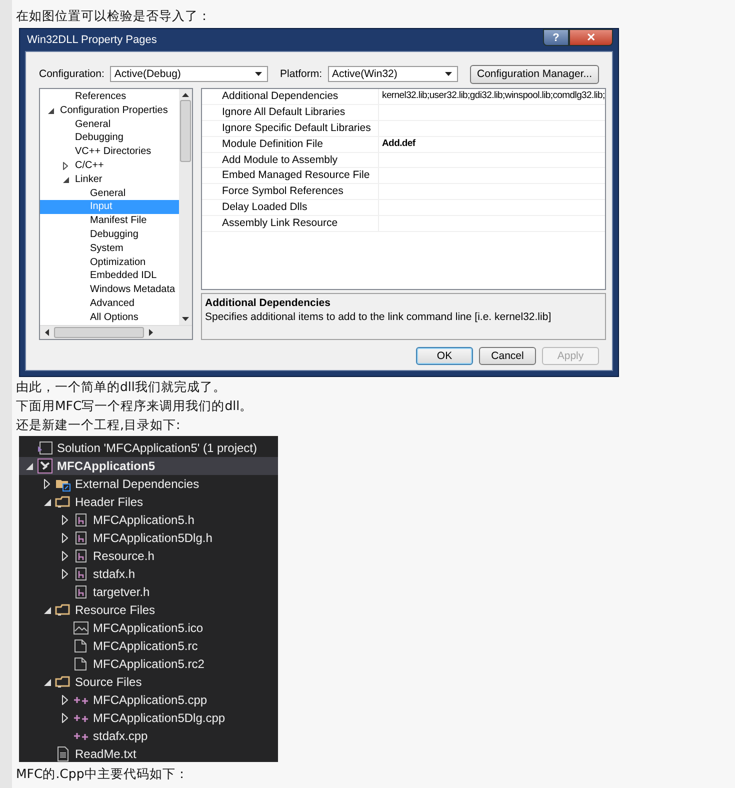 This screenshot has width=735, height=788. I want to click on property-name: Additional Dependencies, so click(298, 96).